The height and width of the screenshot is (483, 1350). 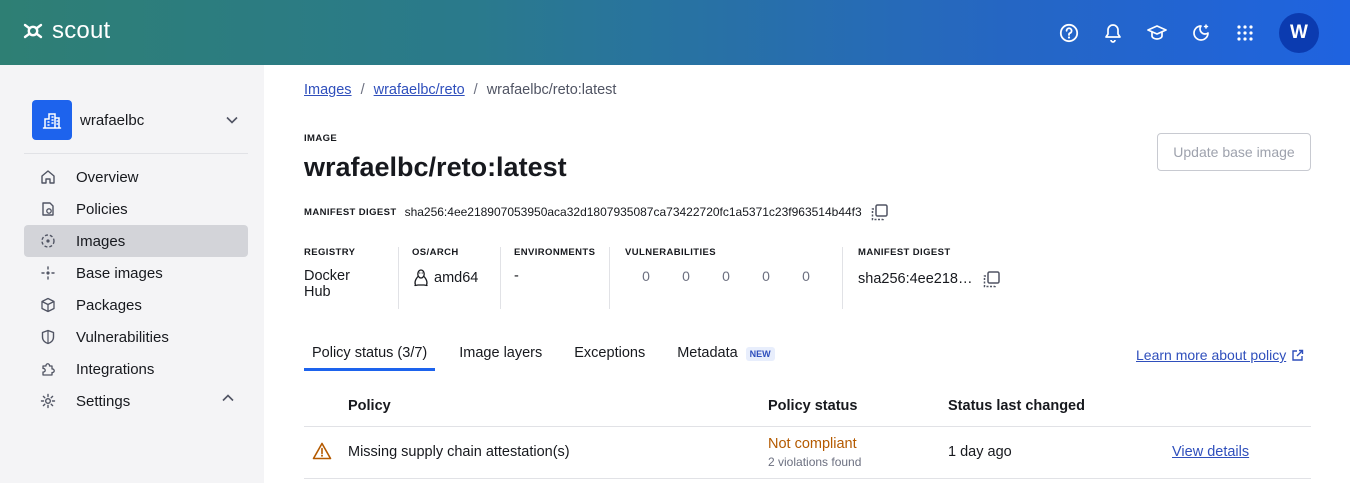 What do you see at coordinates (101, 241) in the screenshot?
I see `sidebar-item-label: Images` at bounding box center [101, 241].